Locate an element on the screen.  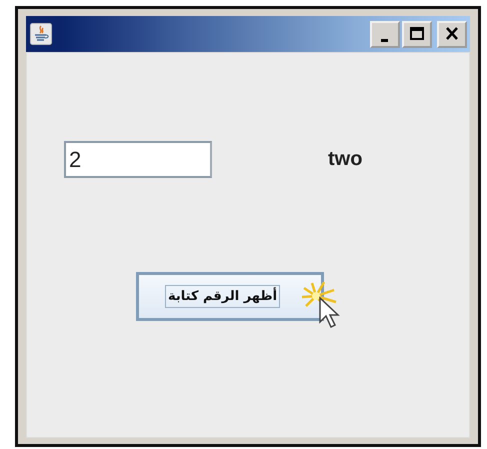
minimize-icon is located at coordinates (384, 40).